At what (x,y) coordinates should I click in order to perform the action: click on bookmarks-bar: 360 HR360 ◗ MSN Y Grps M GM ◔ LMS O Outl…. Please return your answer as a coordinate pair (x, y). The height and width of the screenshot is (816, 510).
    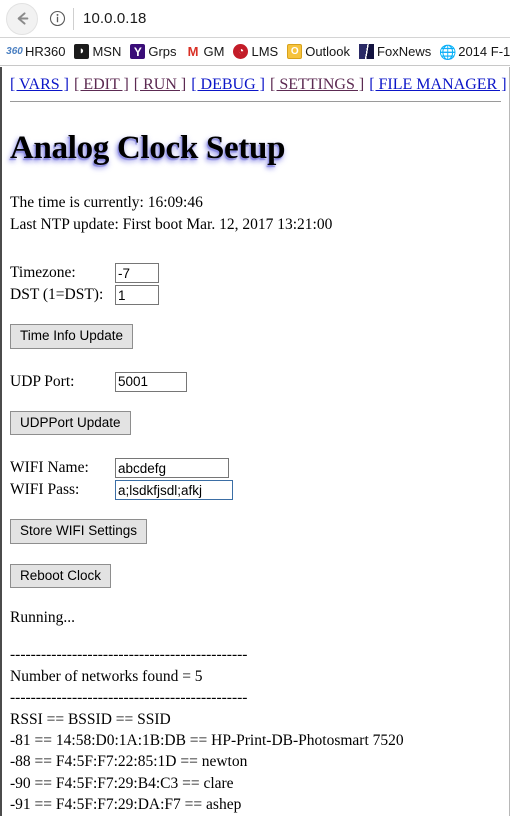
    Looking at the image, I should click on (255, 52).